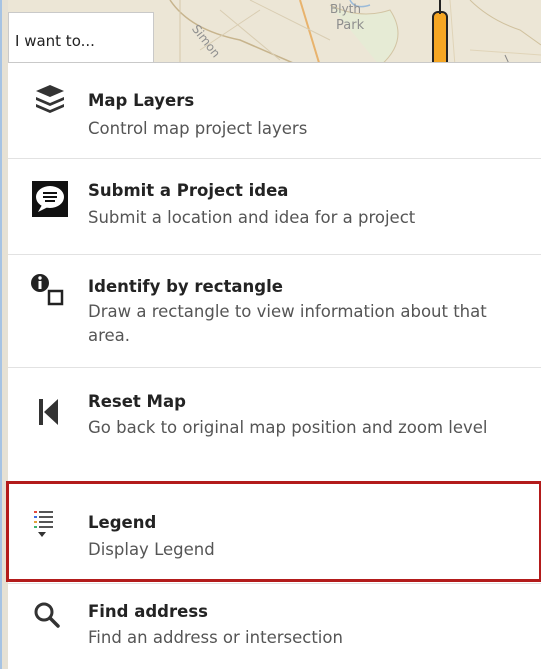 The height and width of the screenshot is (670, 541). I want to click on menu-item-title: Map Layers, so click(141, 100).